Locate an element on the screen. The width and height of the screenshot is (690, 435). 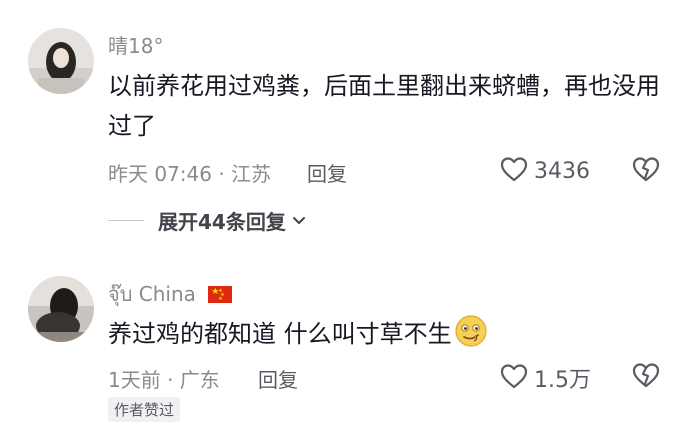
china-flag-icon: ★ ★ ★ ★ is located at coordinates (220, 294).